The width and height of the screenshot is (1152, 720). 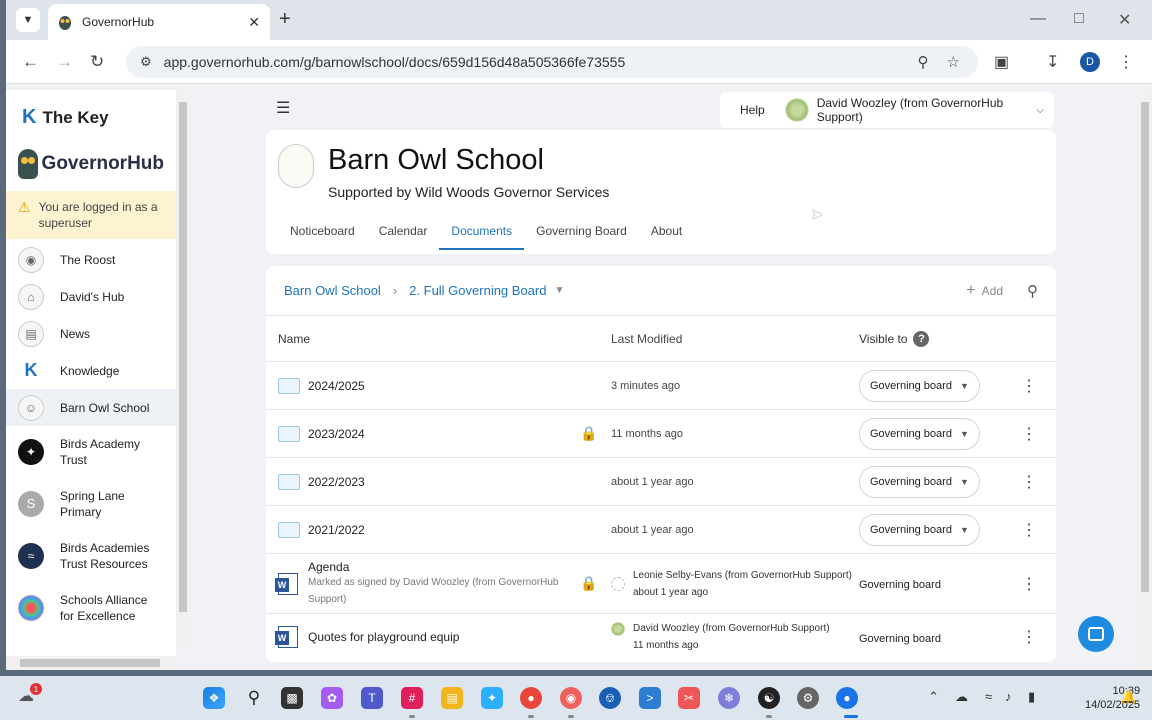 What do you see at coordinates (1090, 62) in the screenshot?
I see `profile-avatar: D` at bounding box center [1090, 62].